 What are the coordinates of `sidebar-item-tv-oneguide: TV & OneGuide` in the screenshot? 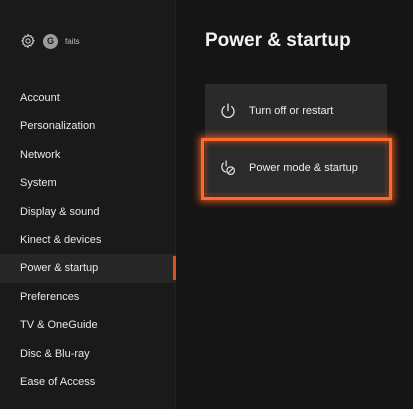 It's located at (88, 325).